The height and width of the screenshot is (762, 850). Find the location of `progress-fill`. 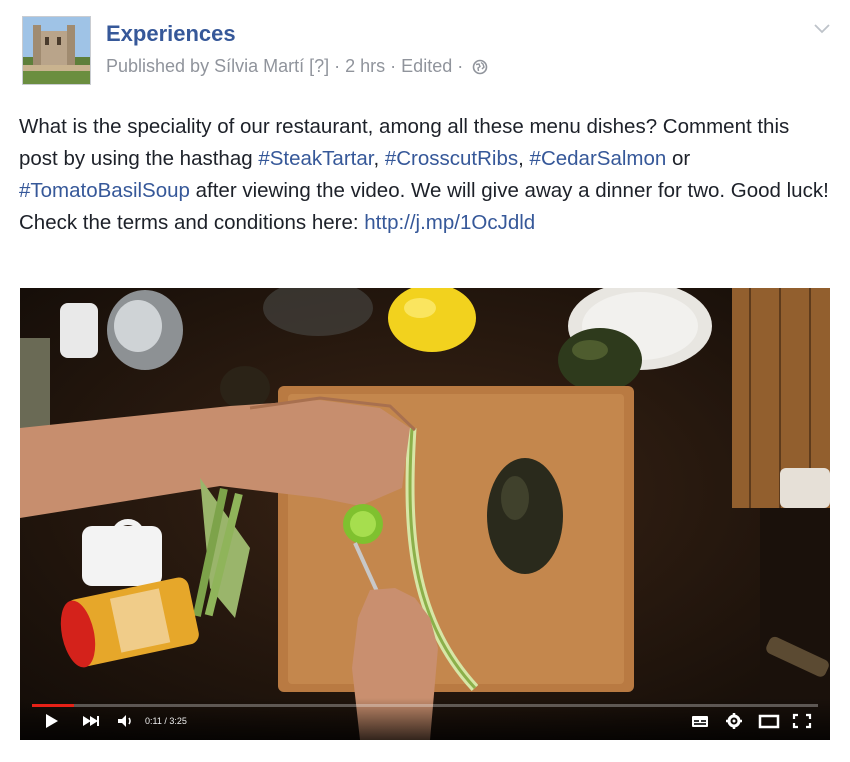

progress-fill is located at coordinates (53, 705).